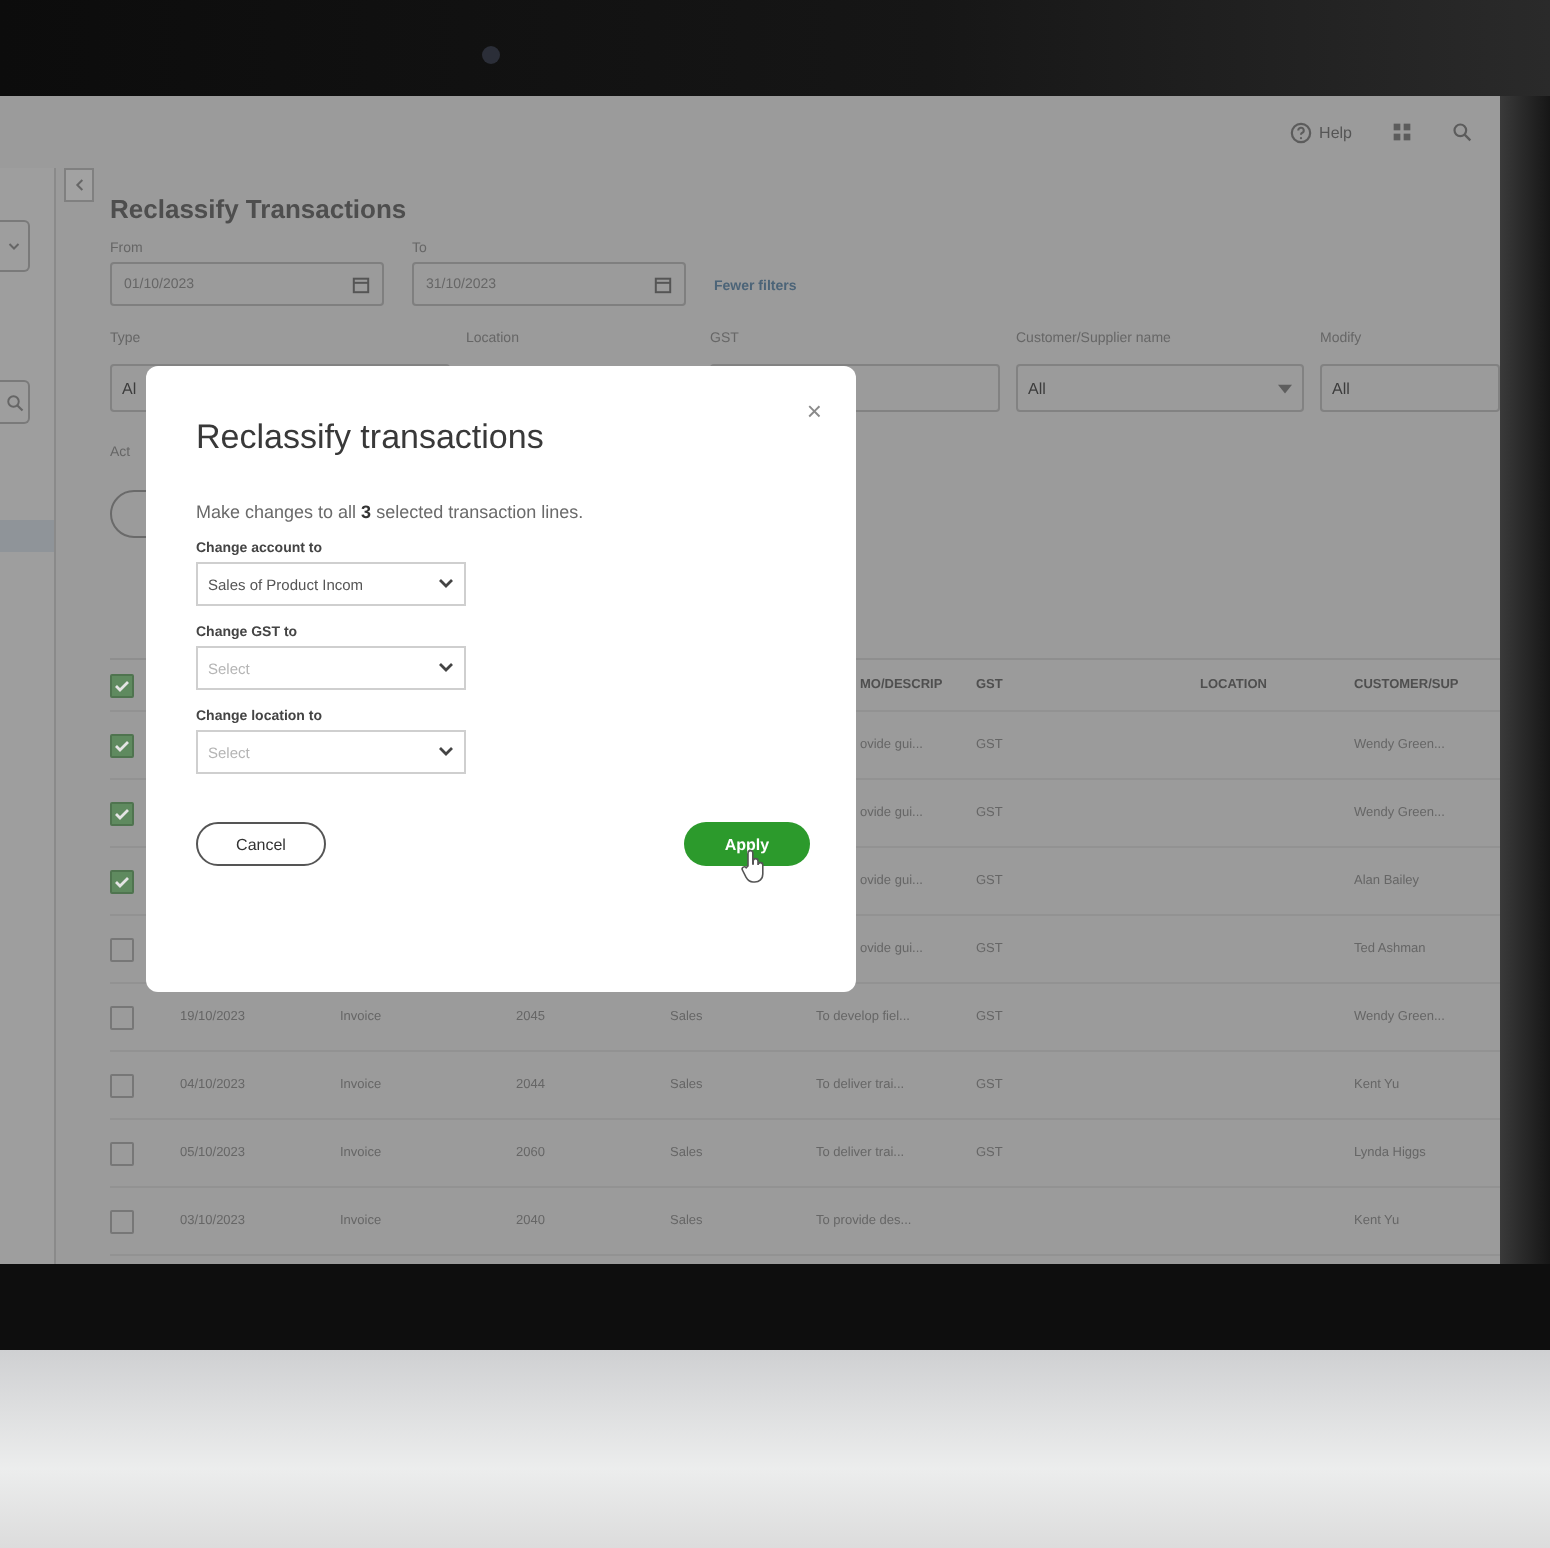  What do you see at coordinates (391, 512) in the screenshot?
I see `dialog-message: Make changes to all 3 selected transaction lines.` at bounding box center [391, 512].